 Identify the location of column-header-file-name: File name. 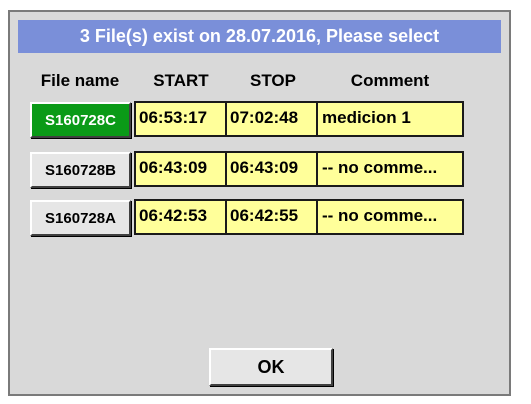
(80, 80).